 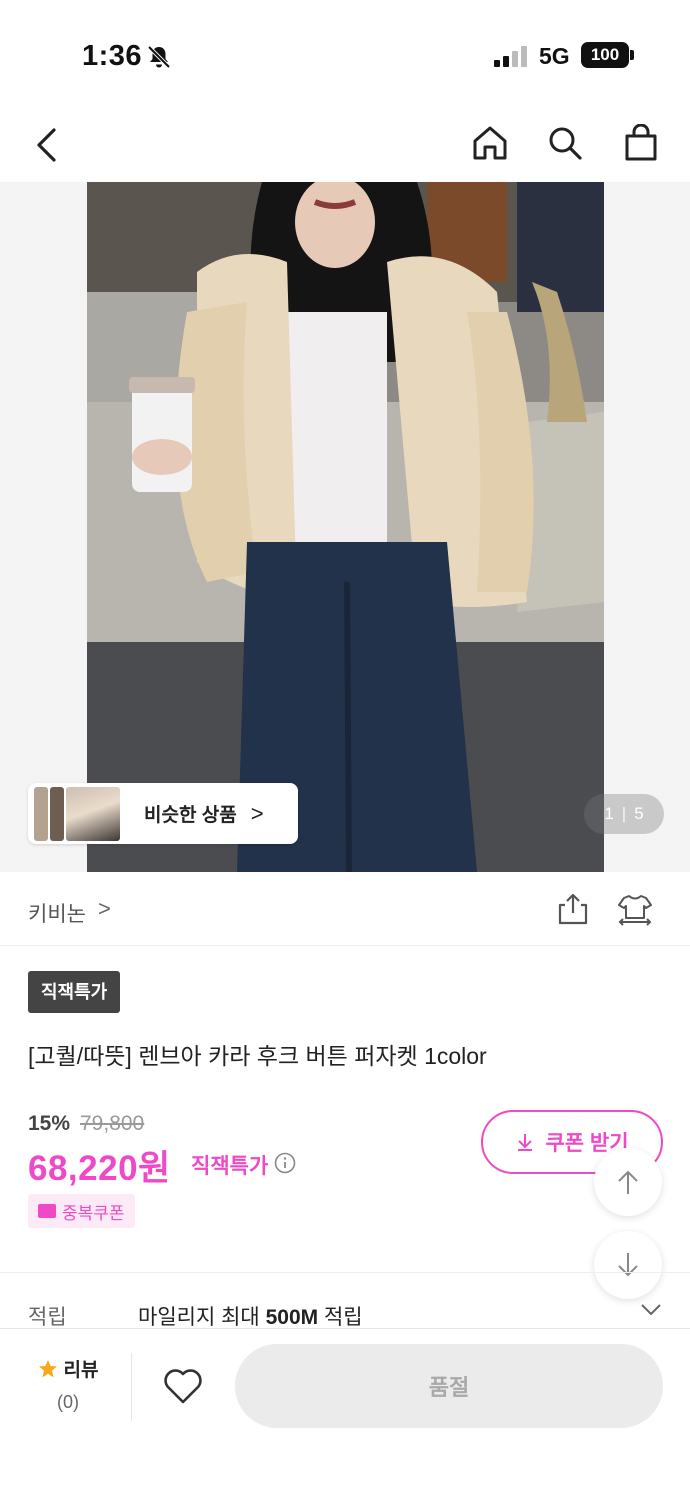 I want to click on shopping-bag-icon, so click(x=641, y=142).